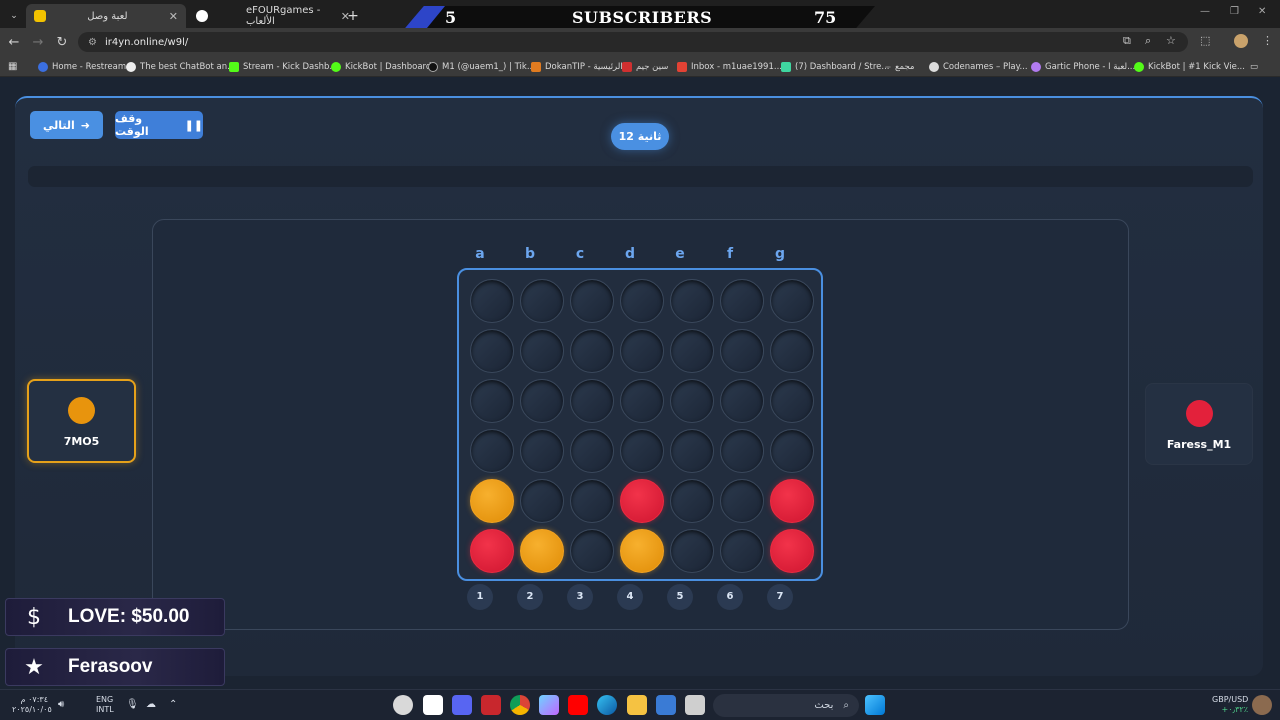 The image size is (1280, 720). Describe the element at coordinates (173, 705) in the screenshot. I see `chevron-up-icon: ⌃` at that location.